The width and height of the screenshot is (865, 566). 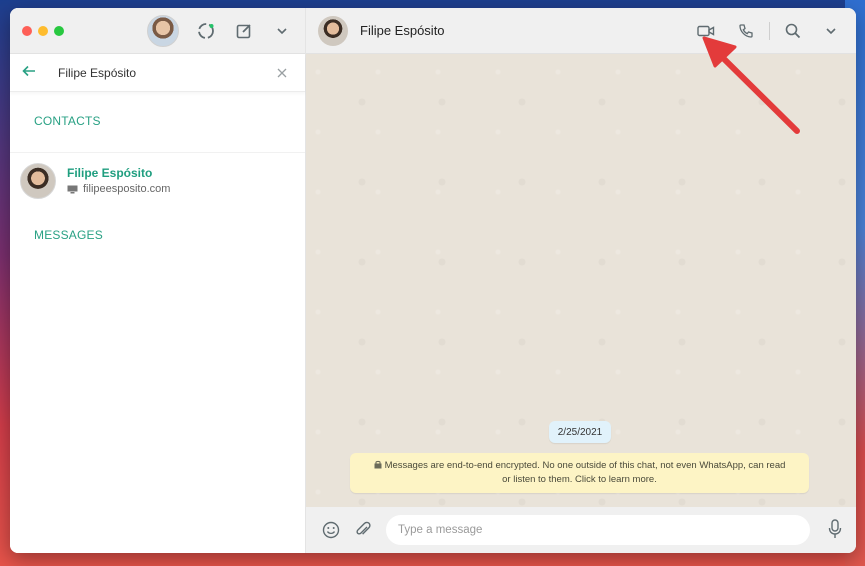 What do you see at coordinates (97, 73) in the screenshot?
I see `search-input: Filipe Espósito` at bounding box center [97, 73].